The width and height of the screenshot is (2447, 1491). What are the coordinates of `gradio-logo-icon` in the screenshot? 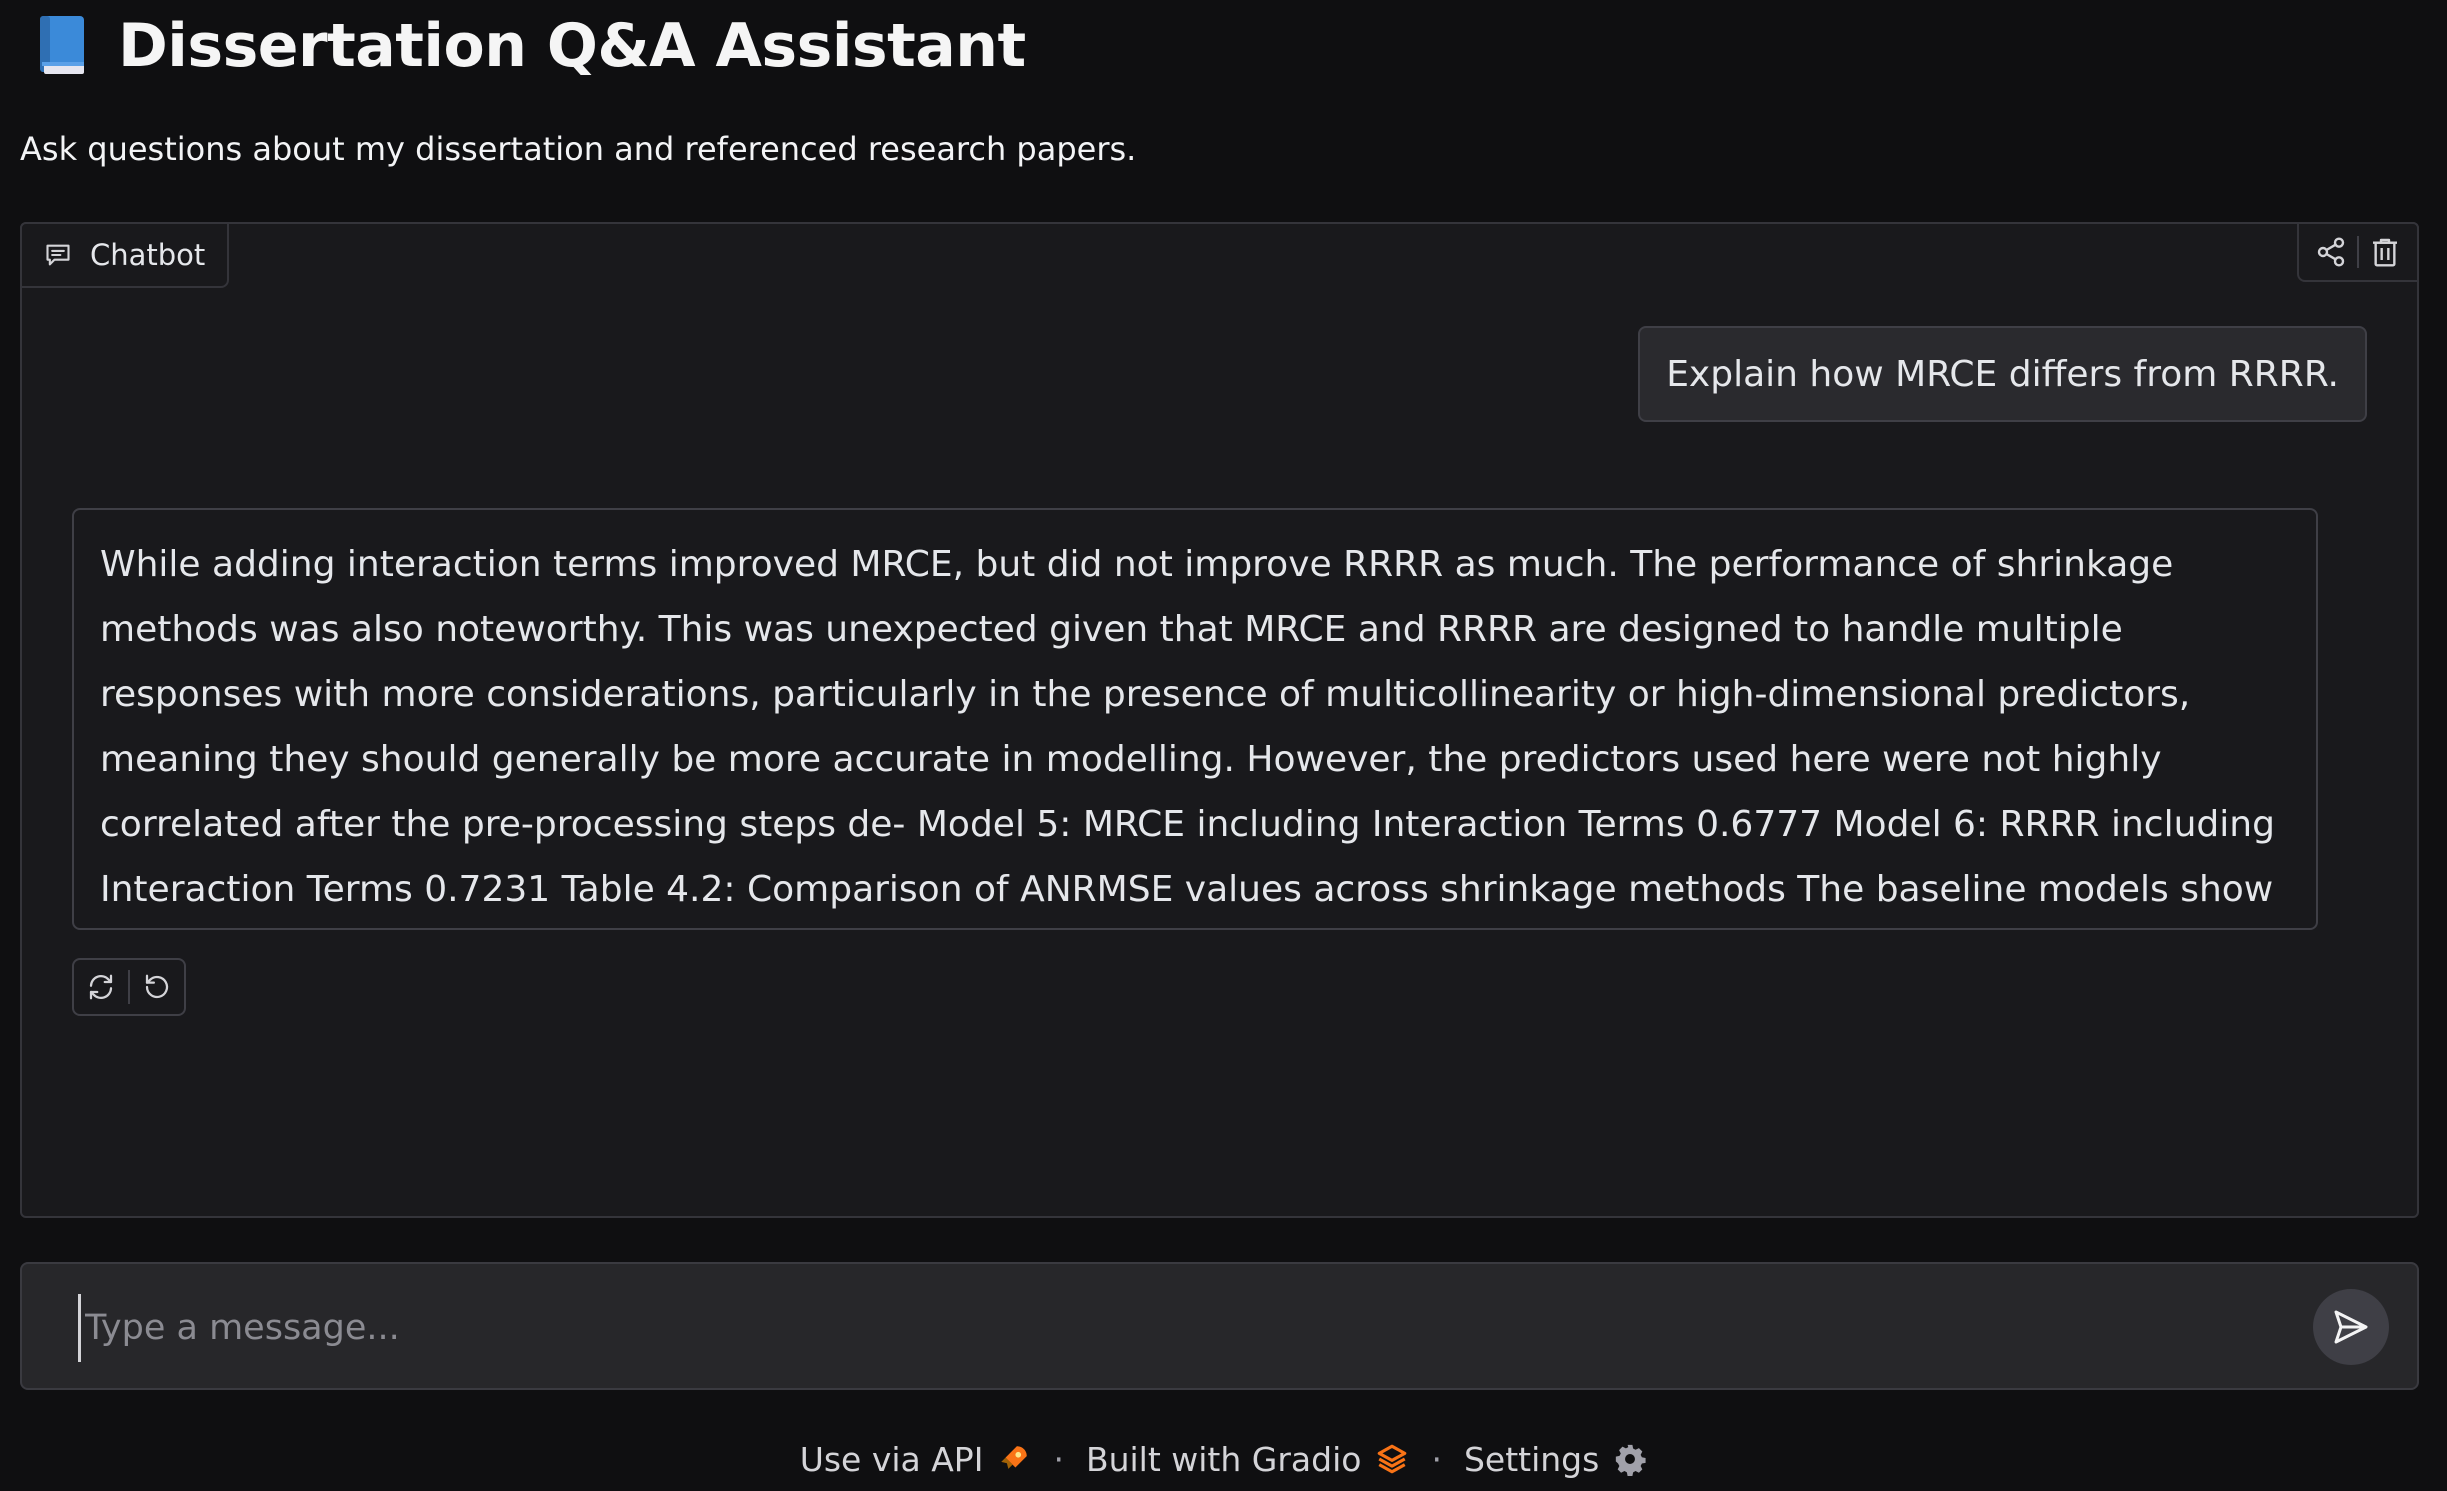 It's located at (1392, 1459).